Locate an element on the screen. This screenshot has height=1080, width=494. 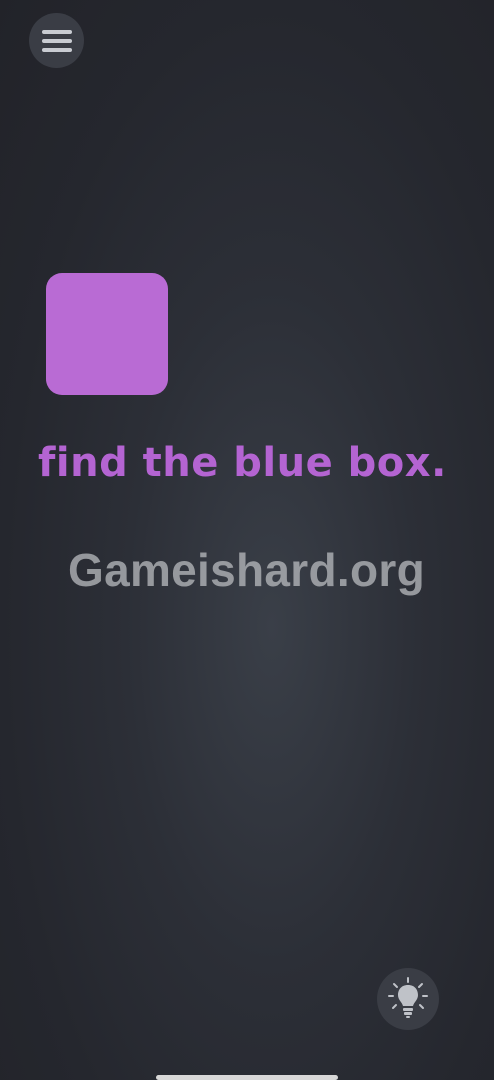
puzzle-prompt: find the blue box. is located at coordinates (242, 463).